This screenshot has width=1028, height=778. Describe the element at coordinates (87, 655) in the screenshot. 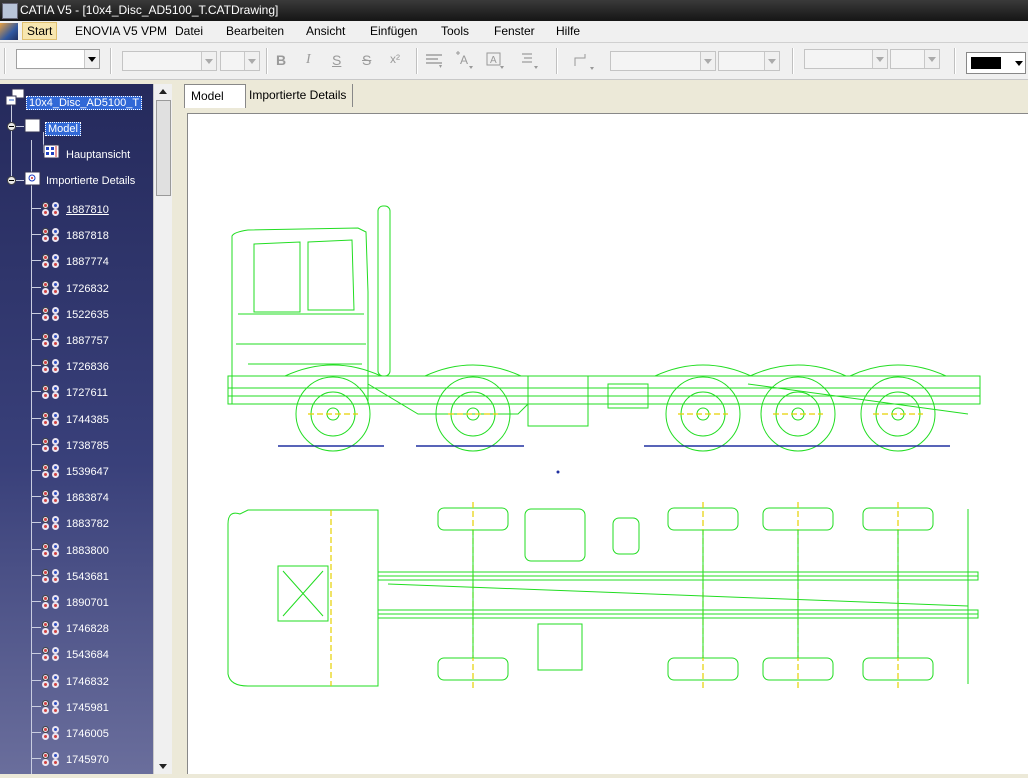

I see `tree-detail-item: 1543684` at that location.